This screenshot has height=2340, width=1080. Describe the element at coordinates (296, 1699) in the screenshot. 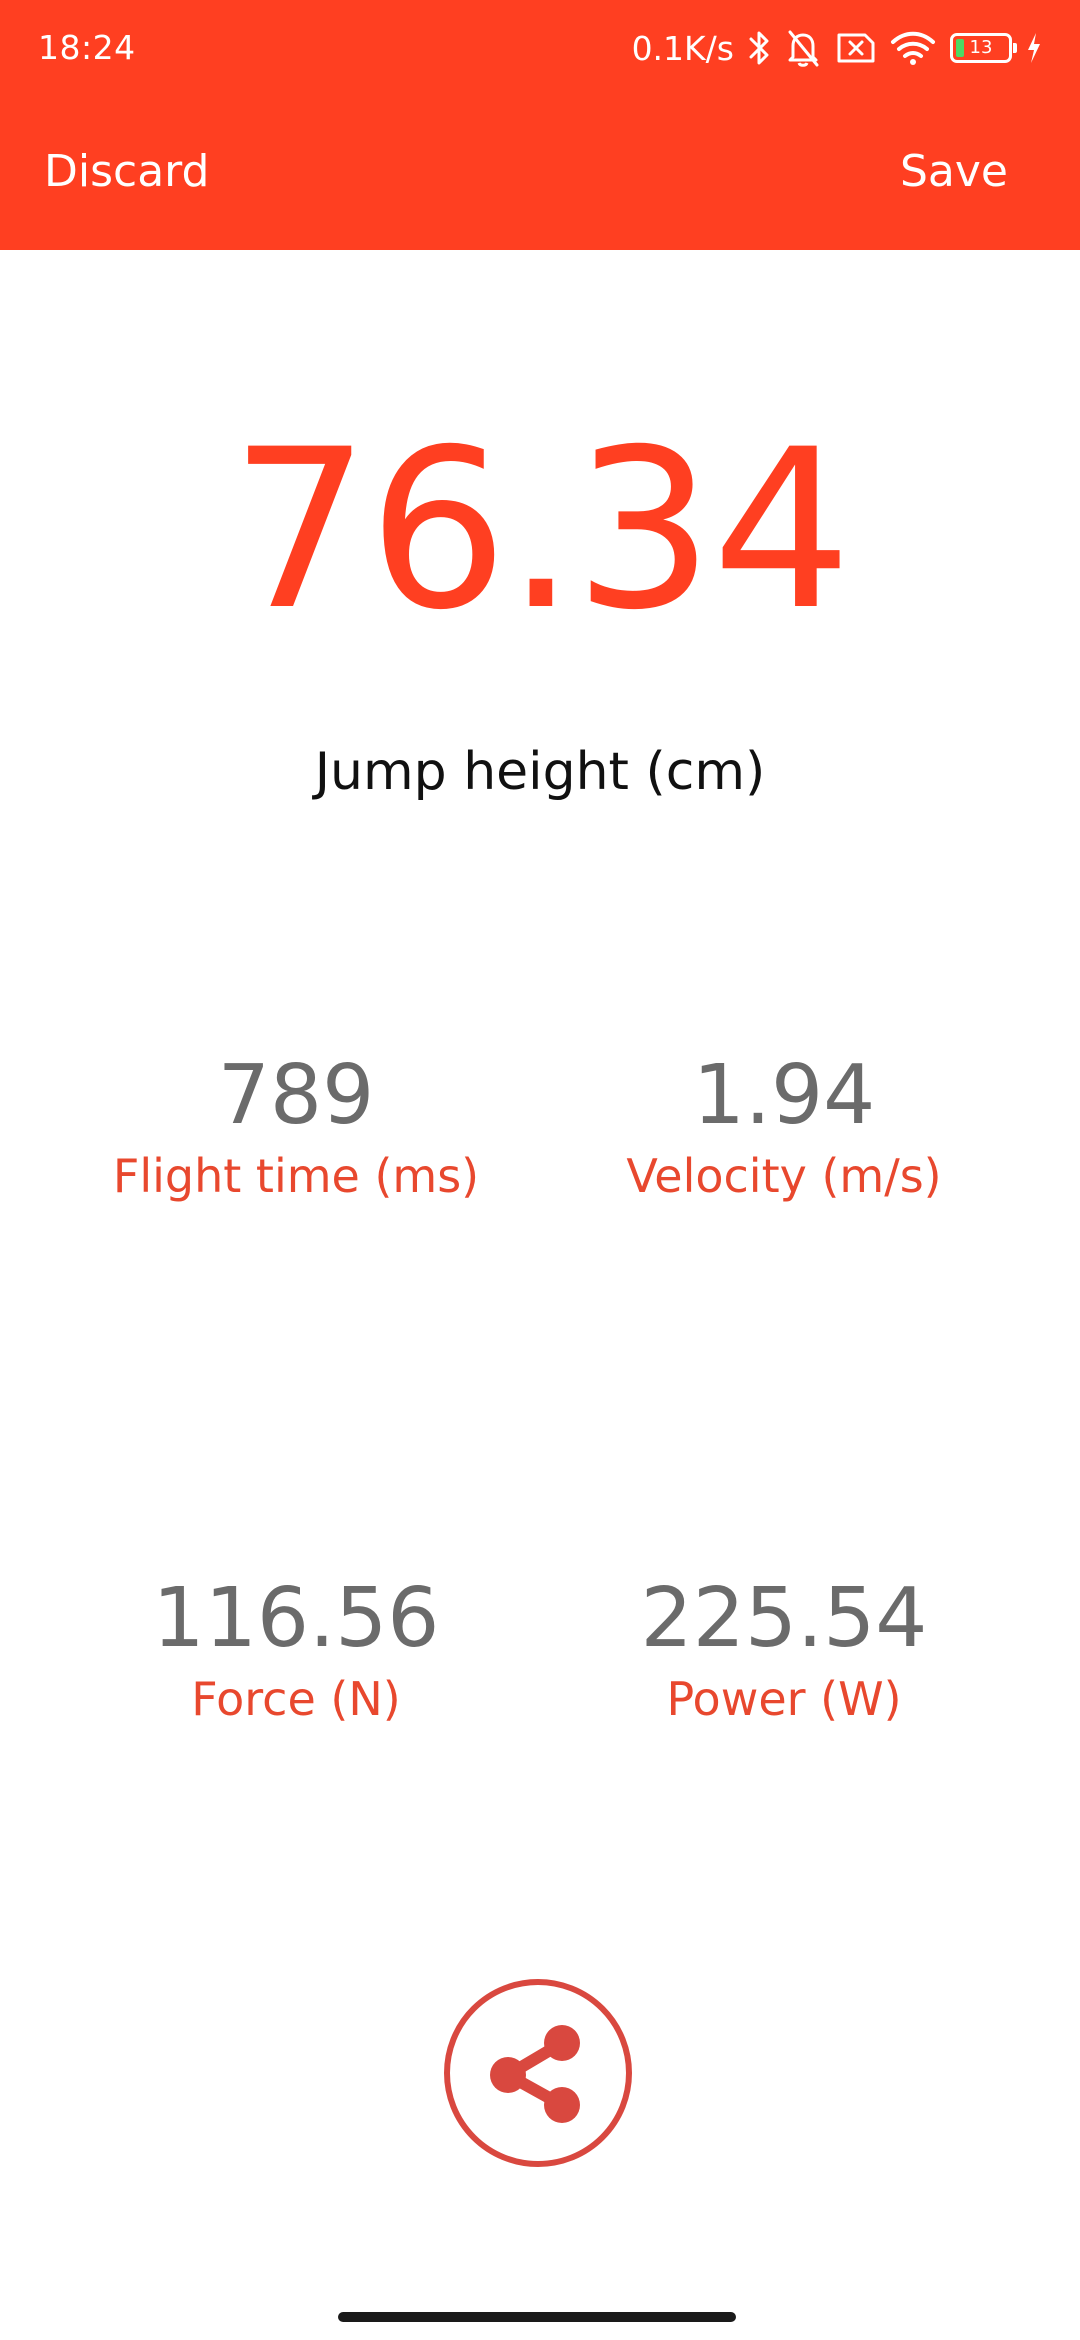

I see `force-label: Force (N)` at that location.